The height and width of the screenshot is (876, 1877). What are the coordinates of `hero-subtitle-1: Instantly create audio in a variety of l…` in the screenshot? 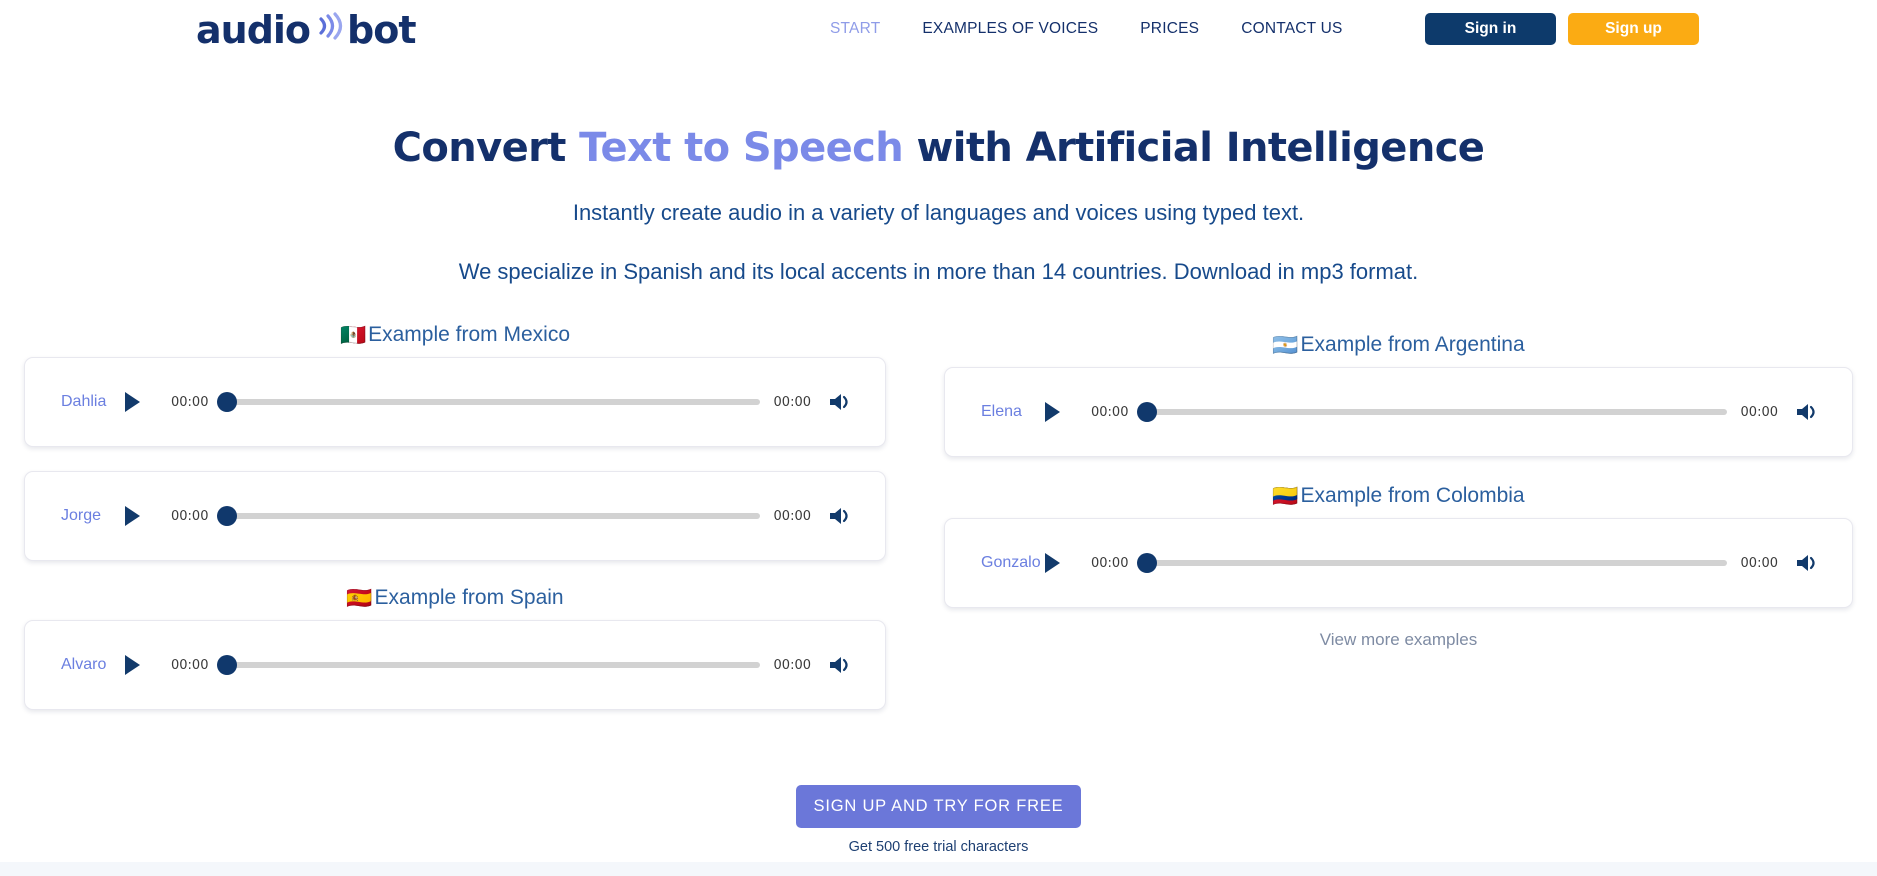 It's located at (938, 212).